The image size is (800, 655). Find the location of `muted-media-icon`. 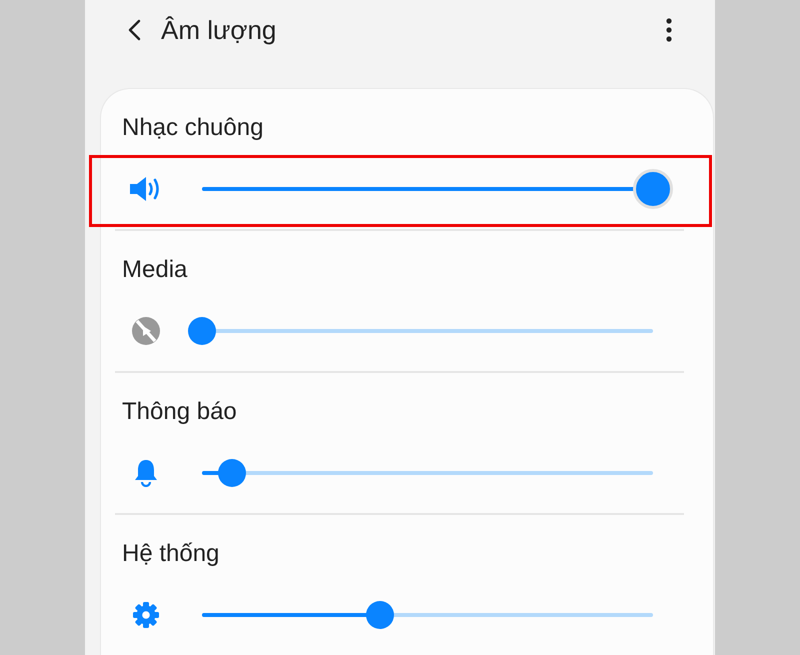

muted-media-icon is located at coordinates (146, 331).